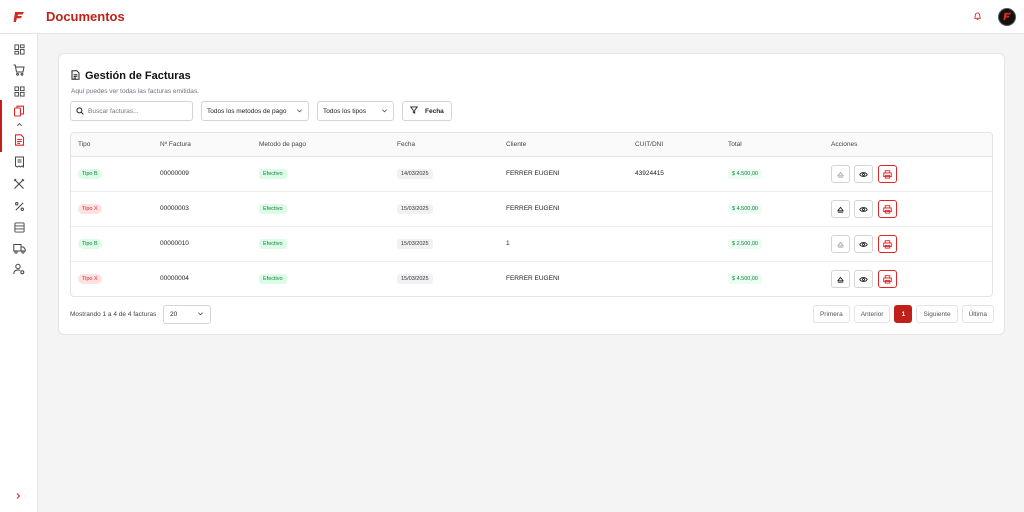 The width and height of the screenshot is (1024, 512). I want to click on avatar, so click(1007, 16).